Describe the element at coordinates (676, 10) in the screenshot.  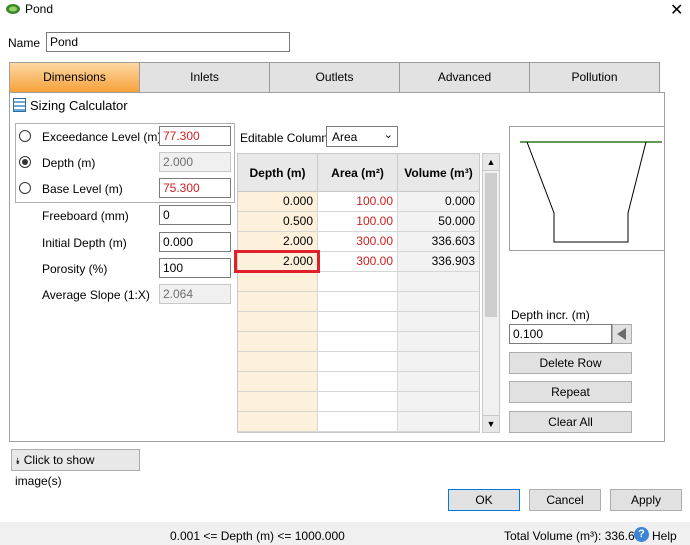
I see `close-icon: ✕` at that location.